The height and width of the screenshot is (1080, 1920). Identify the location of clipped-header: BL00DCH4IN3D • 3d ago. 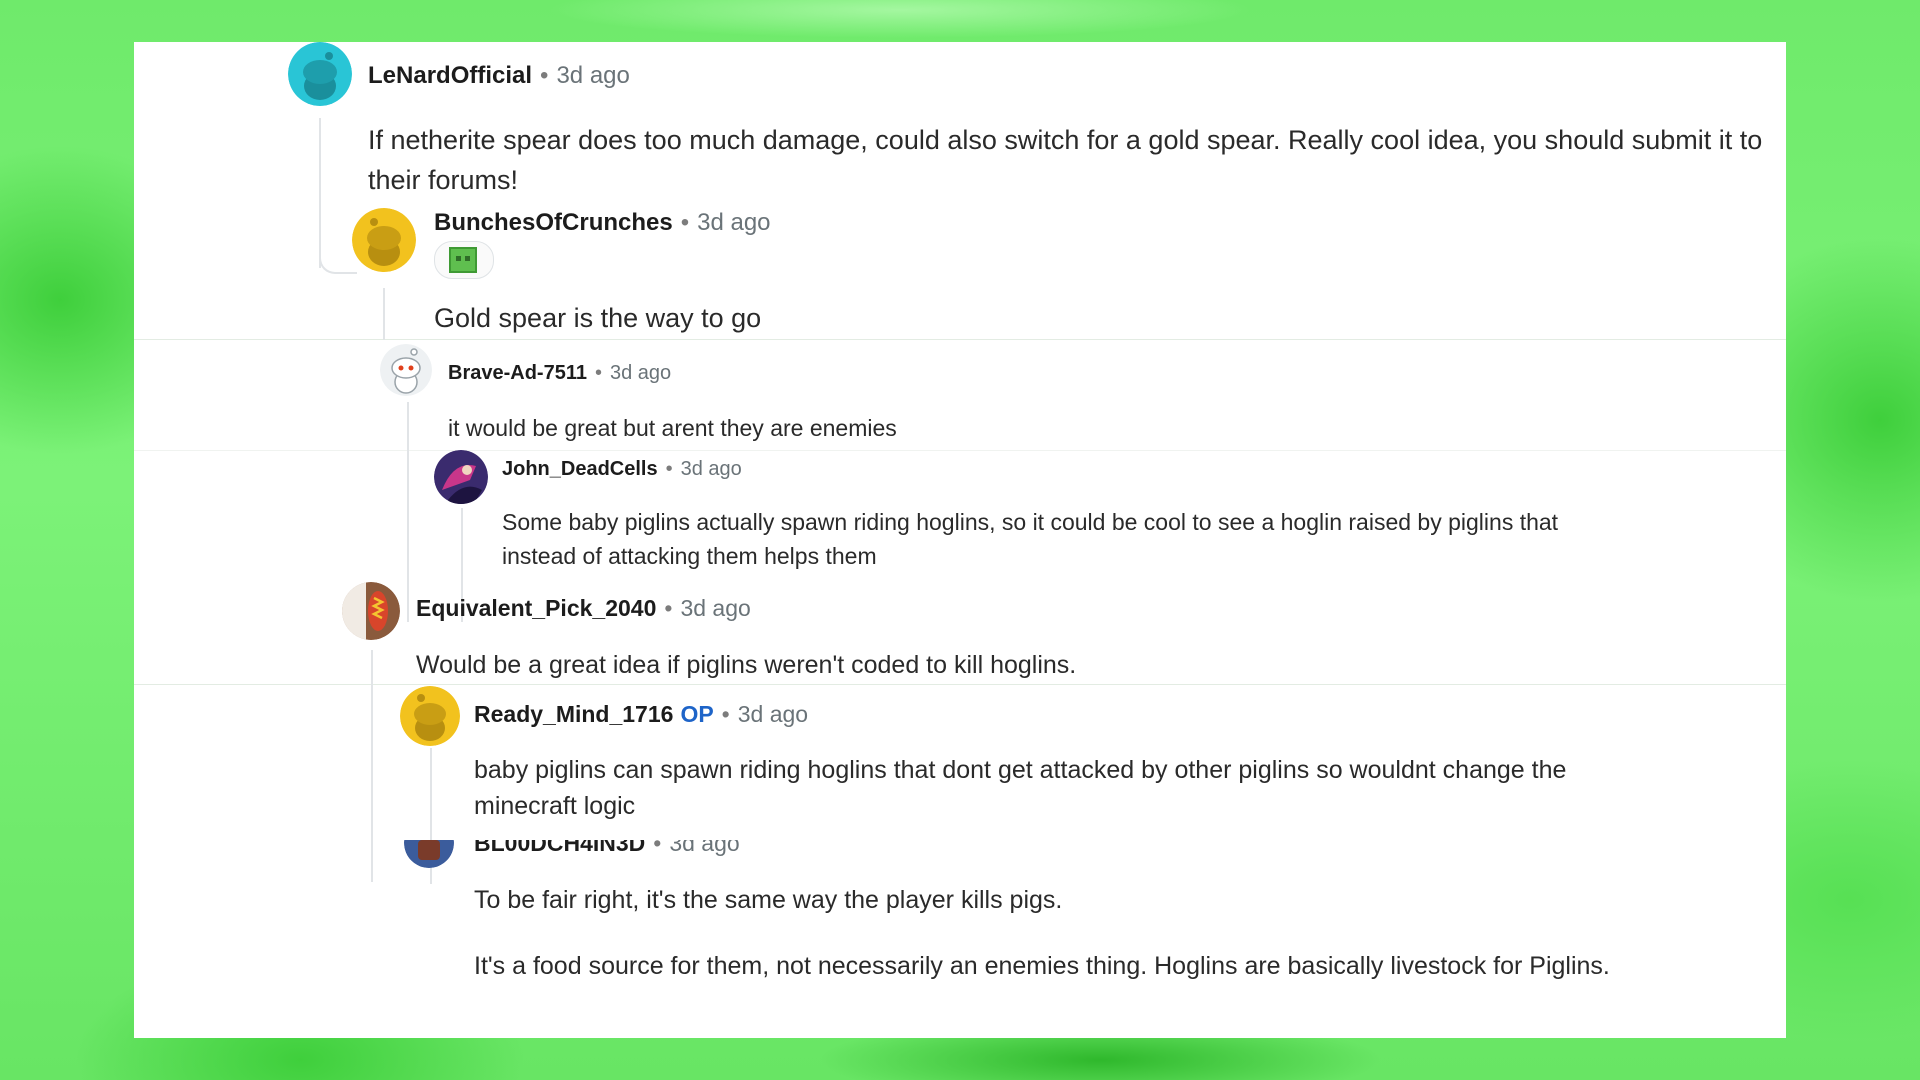
(960, 854).